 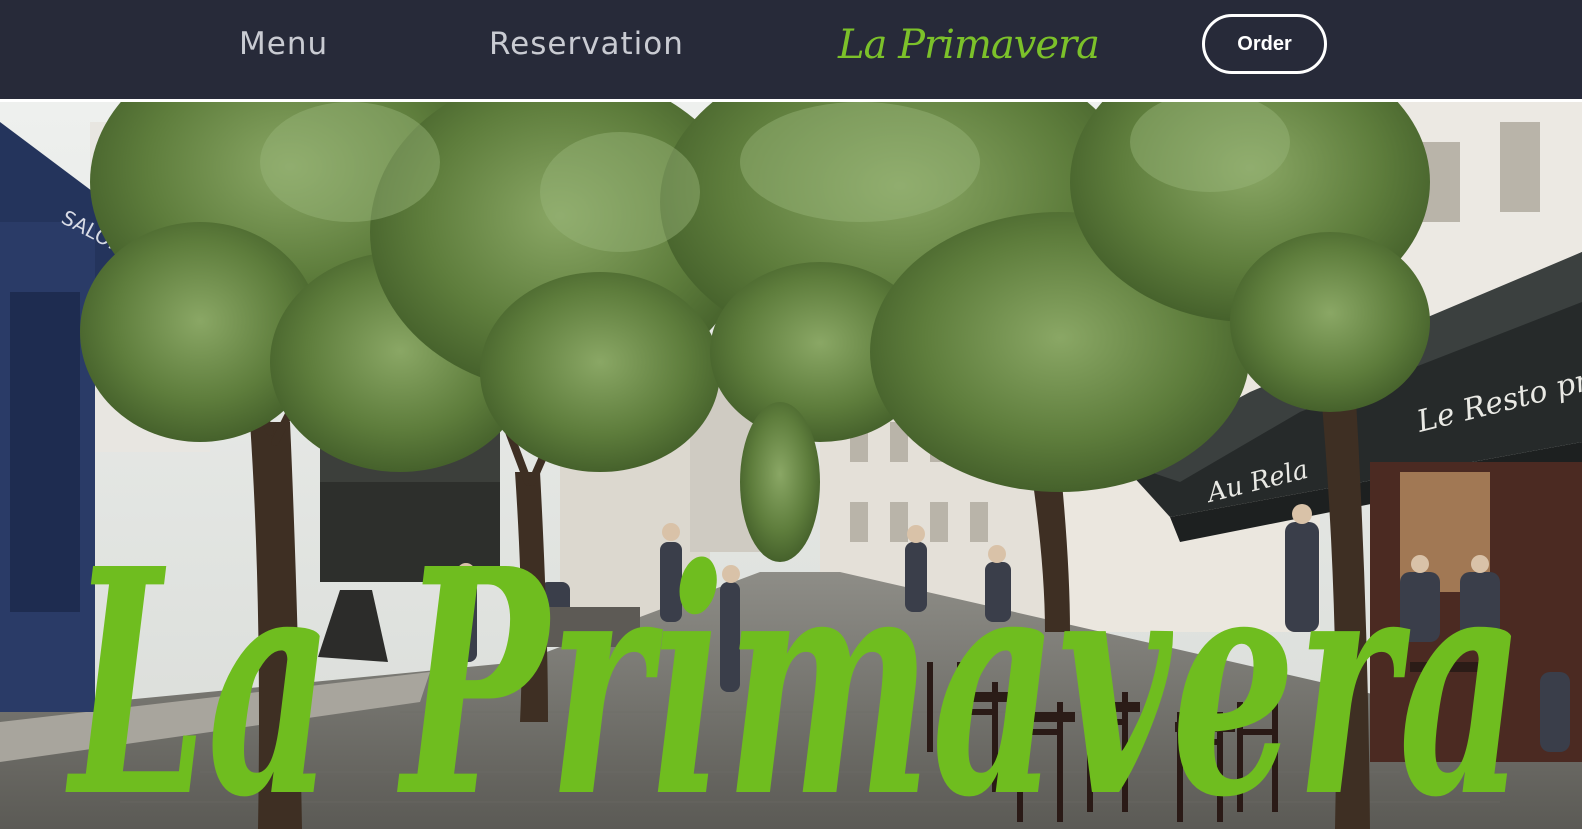 I want to click on nav-menu-link: Menu, so click(x=283, y=44).